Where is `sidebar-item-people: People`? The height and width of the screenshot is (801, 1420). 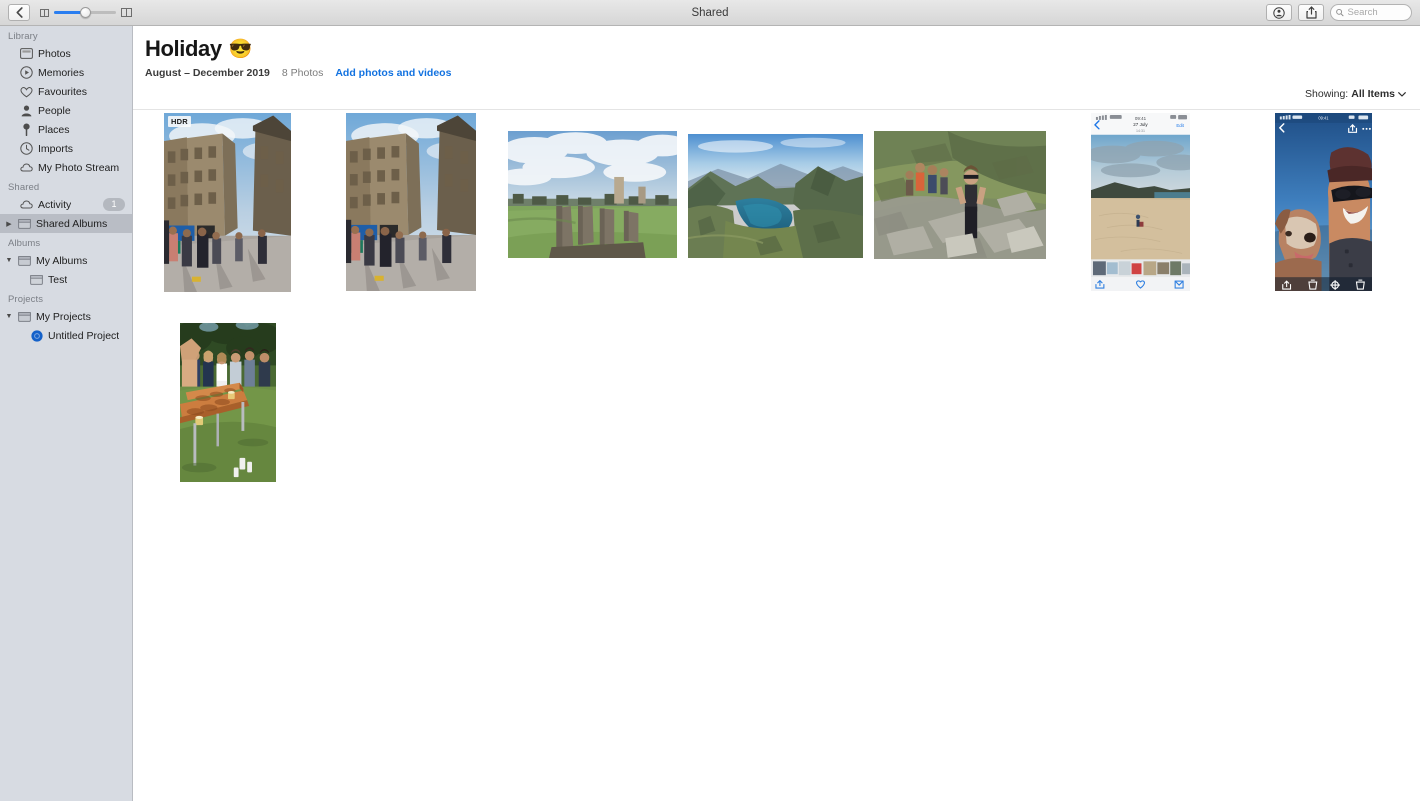 sidebar-item-people: People is located at coordinates (66, 110).